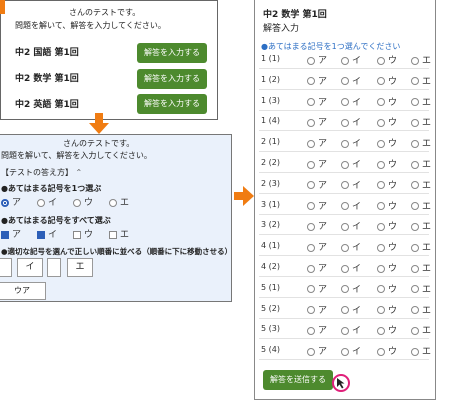 The image size is (460, 400). I want to click on question-label: 5 (4), so click(270, 350).